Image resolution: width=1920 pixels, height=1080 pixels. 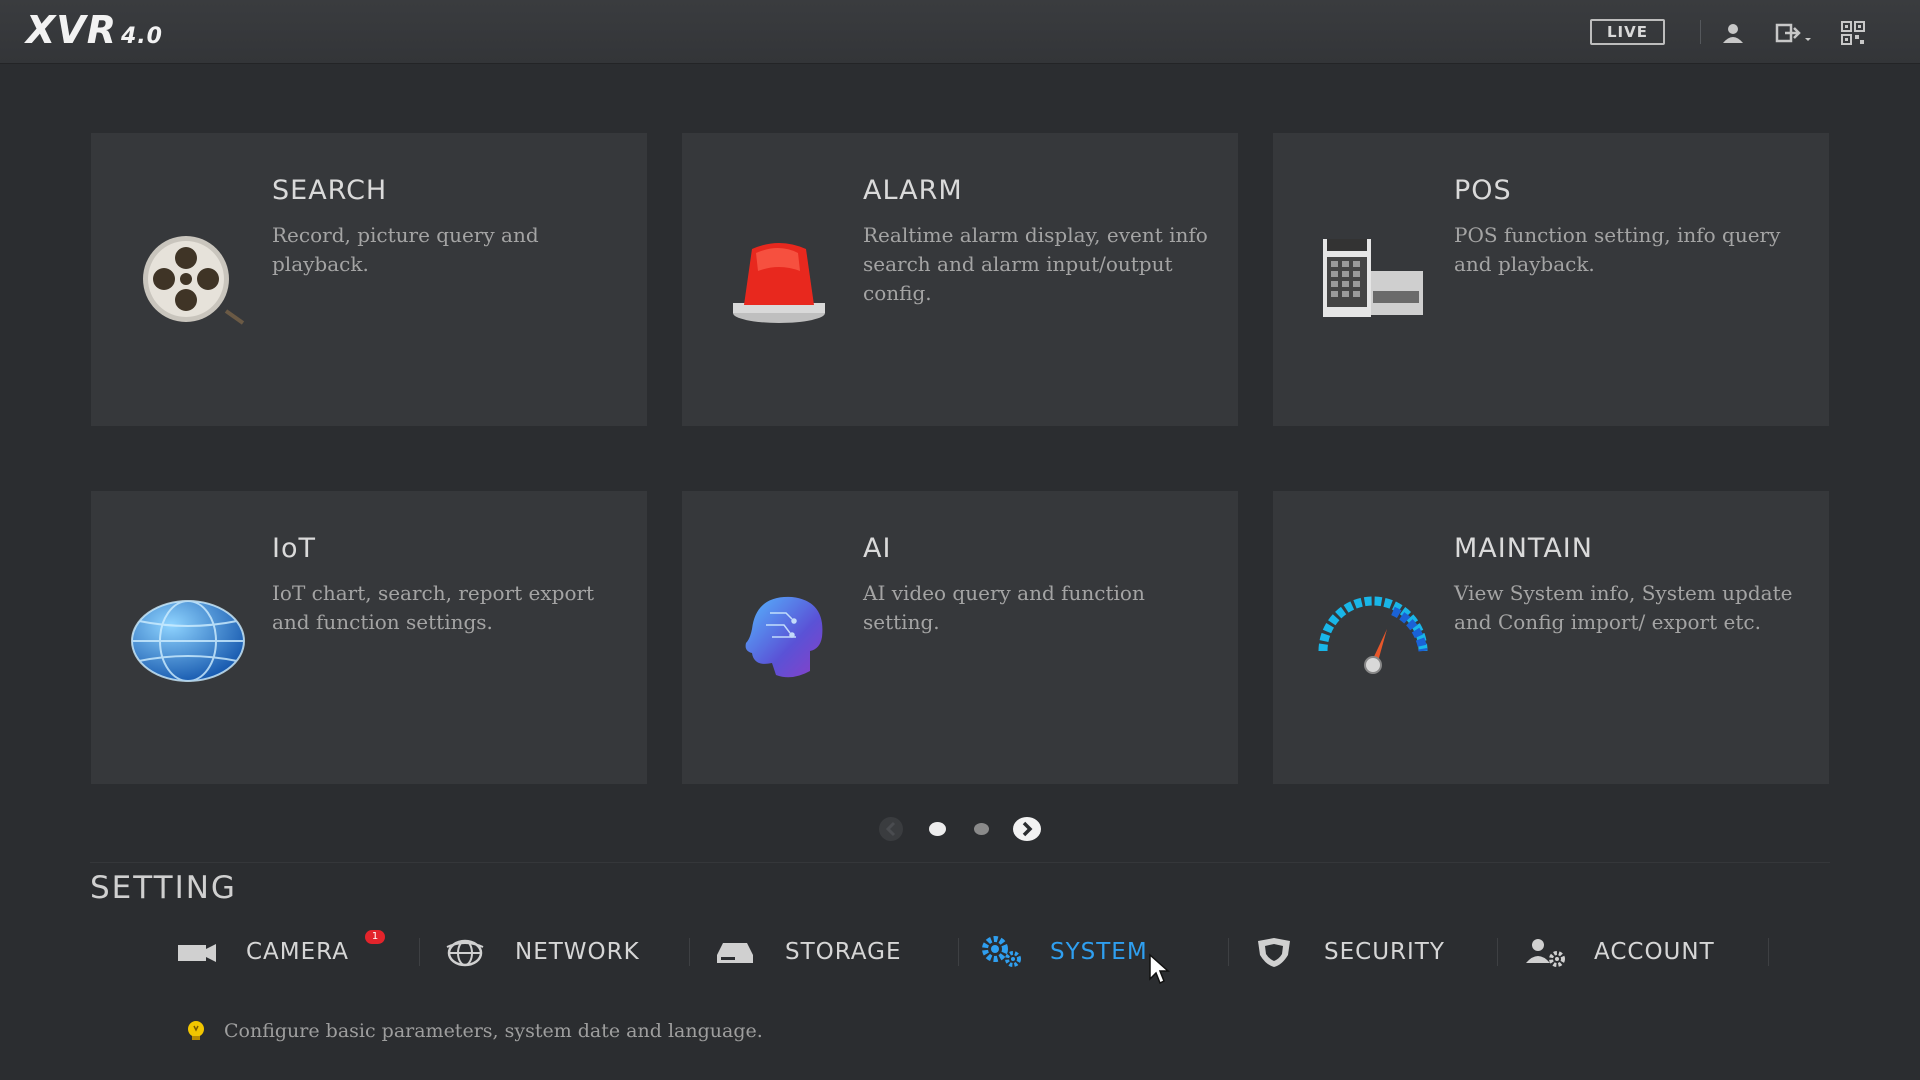 I want to click on setting-item-system: SYSTEM, so click(x=1064, y=952).